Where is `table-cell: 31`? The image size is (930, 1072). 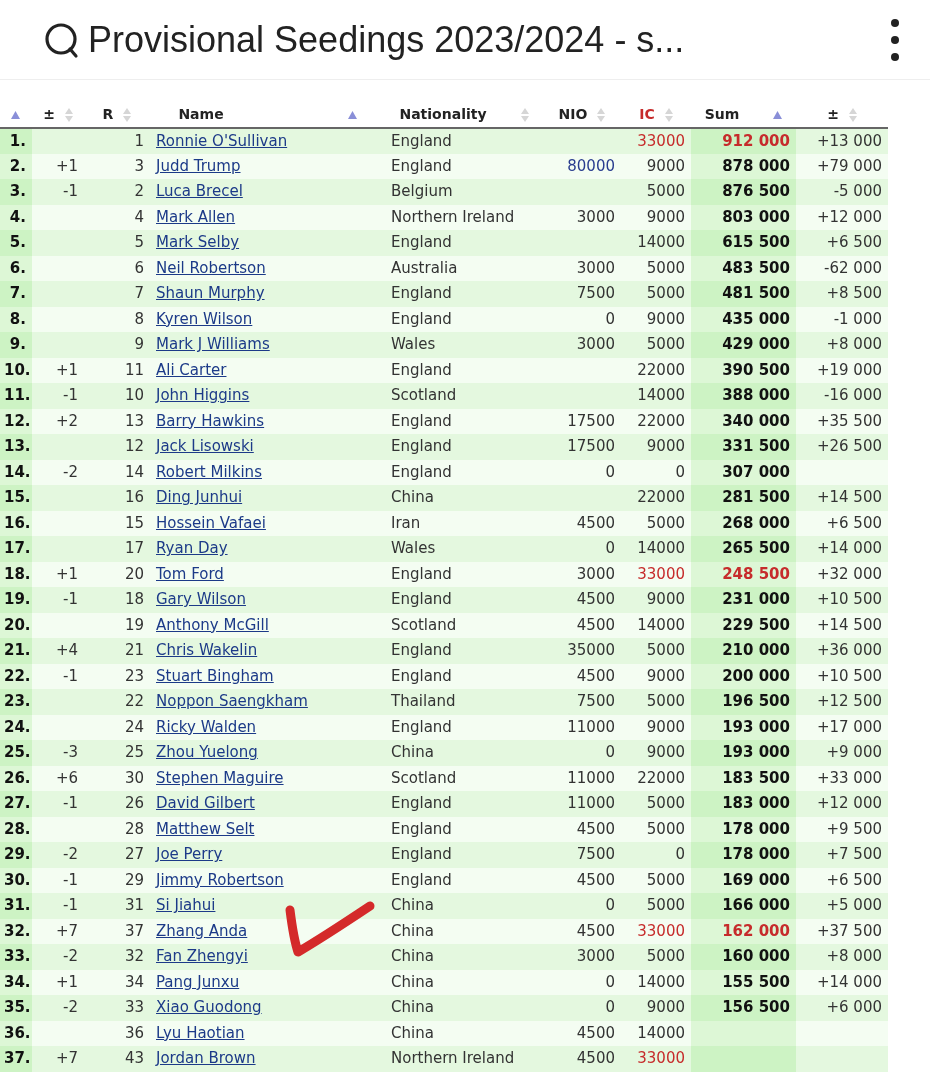
table-cell: 31 is located at coordinates (134, 905).